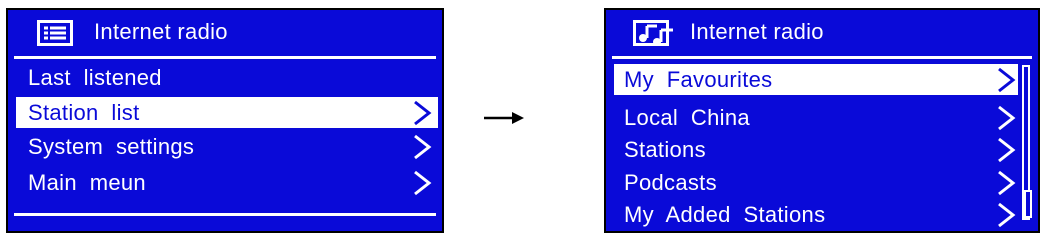 The height and width of the screenshot is (240, 1045). What do you see at coordinates (816, 79) in the screenshot?
I see `menu-item-my-favourites: My Favourites` at bounding box center [816, 79].